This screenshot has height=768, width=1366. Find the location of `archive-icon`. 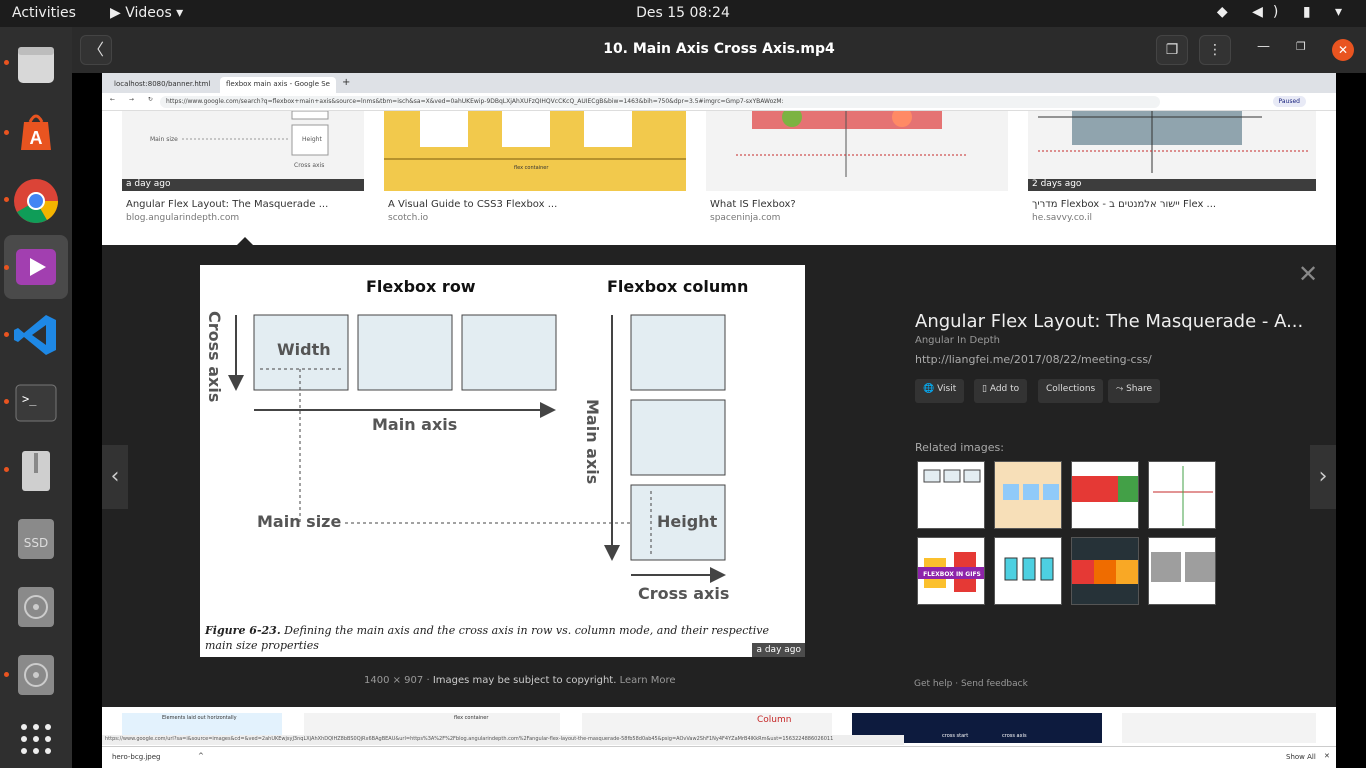

archive-icon is located at coordinates (36, 471).